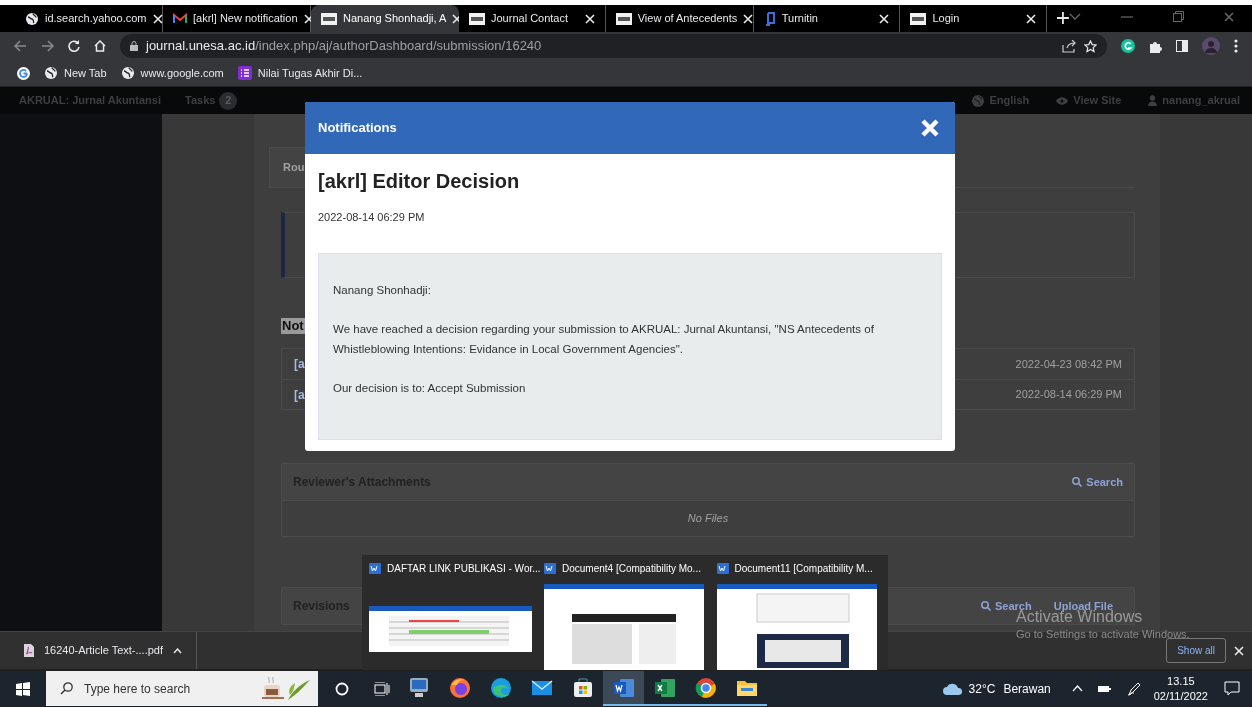 The width and height of the screenshot is (1252, 707). What do you see at coordinates (1155, 46) in the screenshot?
I see `puzzle-icon` at bounding box center [1155, 46].